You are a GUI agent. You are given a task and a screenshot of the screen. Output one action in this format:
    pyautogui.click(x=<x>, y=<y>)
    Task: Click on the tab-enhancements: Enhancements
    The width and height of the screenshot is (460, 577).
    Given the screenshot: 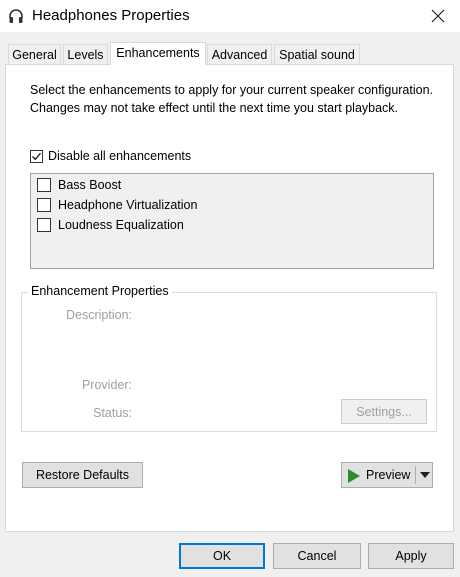 What is the action you would take?
    pyautogui.click(x=158, y=53)
    